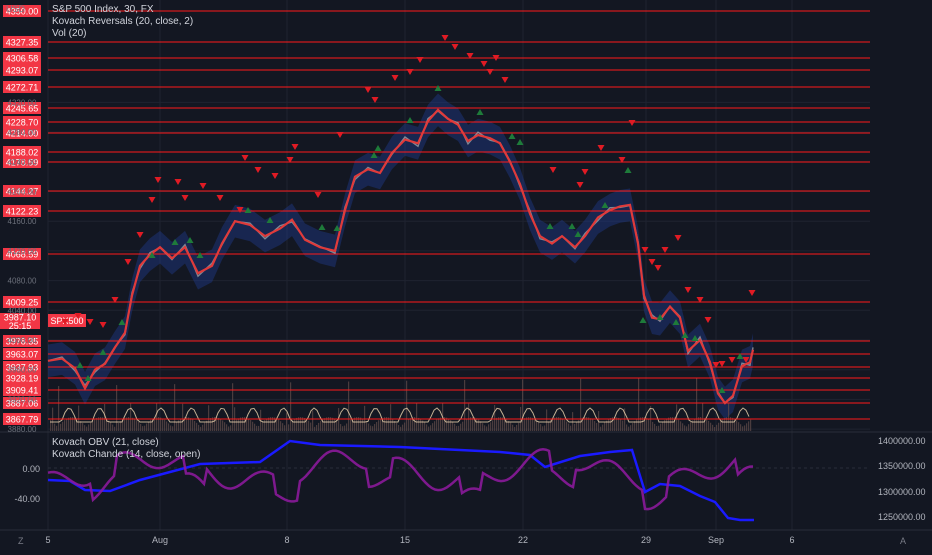 This screenshot has height=555, width=932. Describe the element at coordinates (903, 541) in the screenshot. I see `auto-scale-button: A` at that location.